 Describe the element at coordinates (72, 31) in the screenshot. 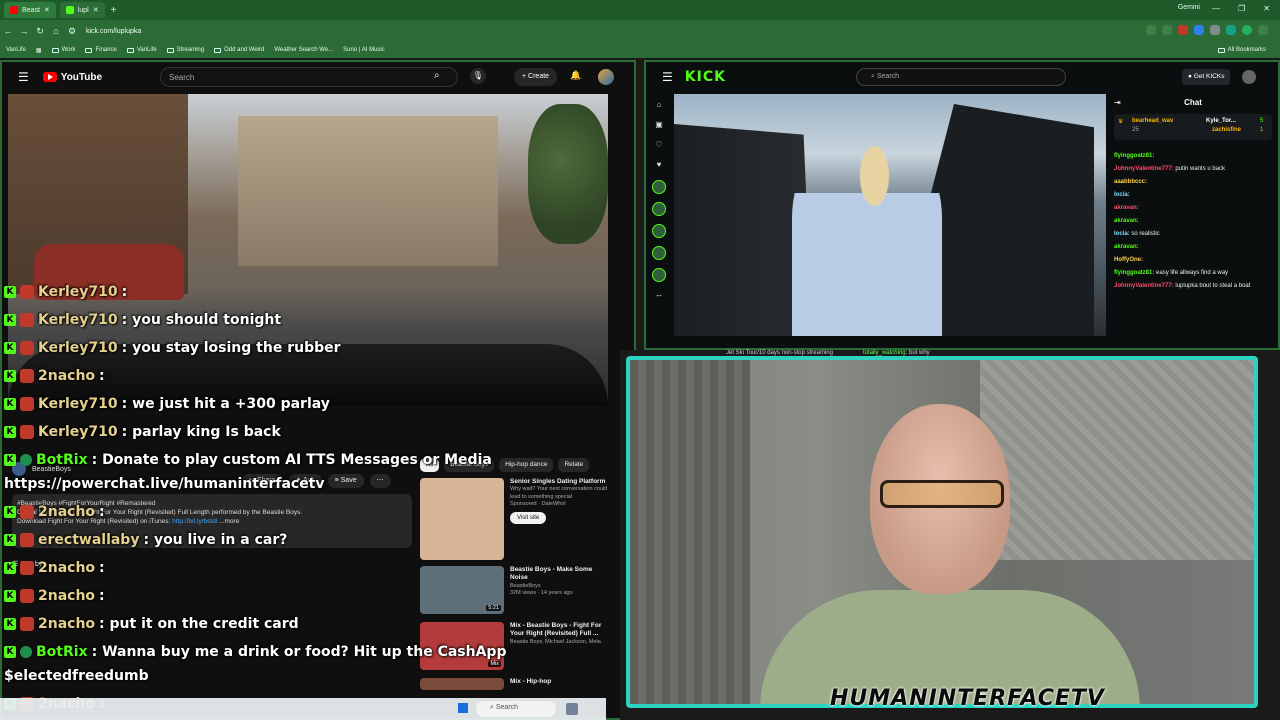

I see `site-info-icon: ⚙` at that location.